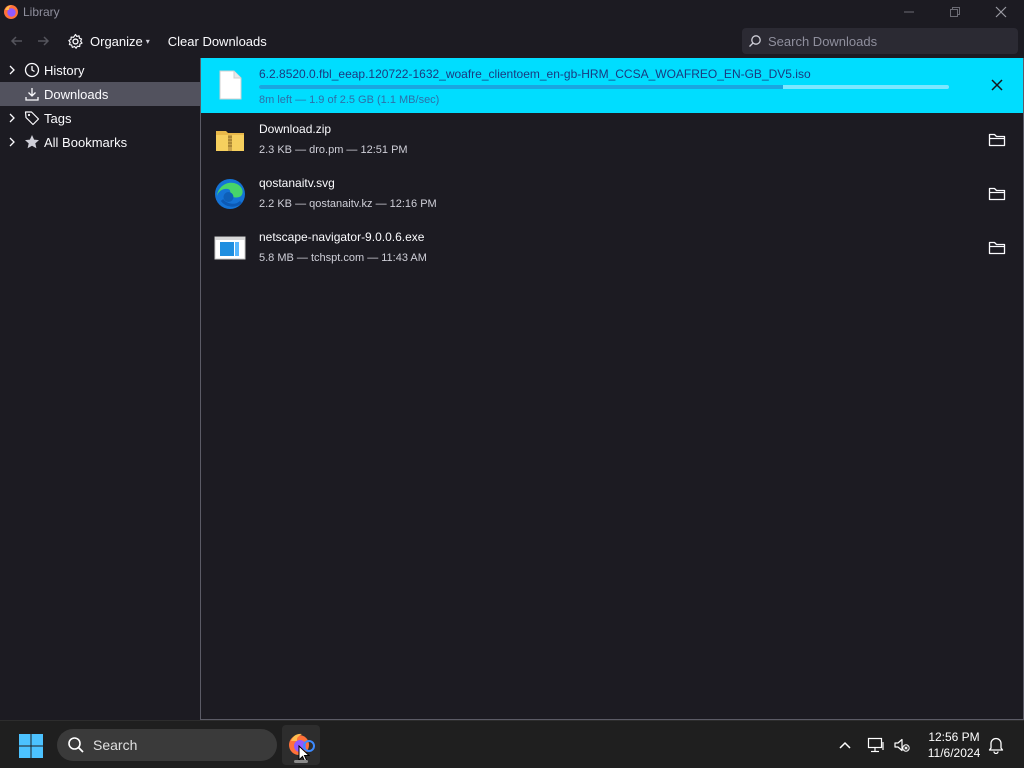 The width and height of the screenshot is (1024, 768). I want to click on windows-start-icon, so click(31, 746).